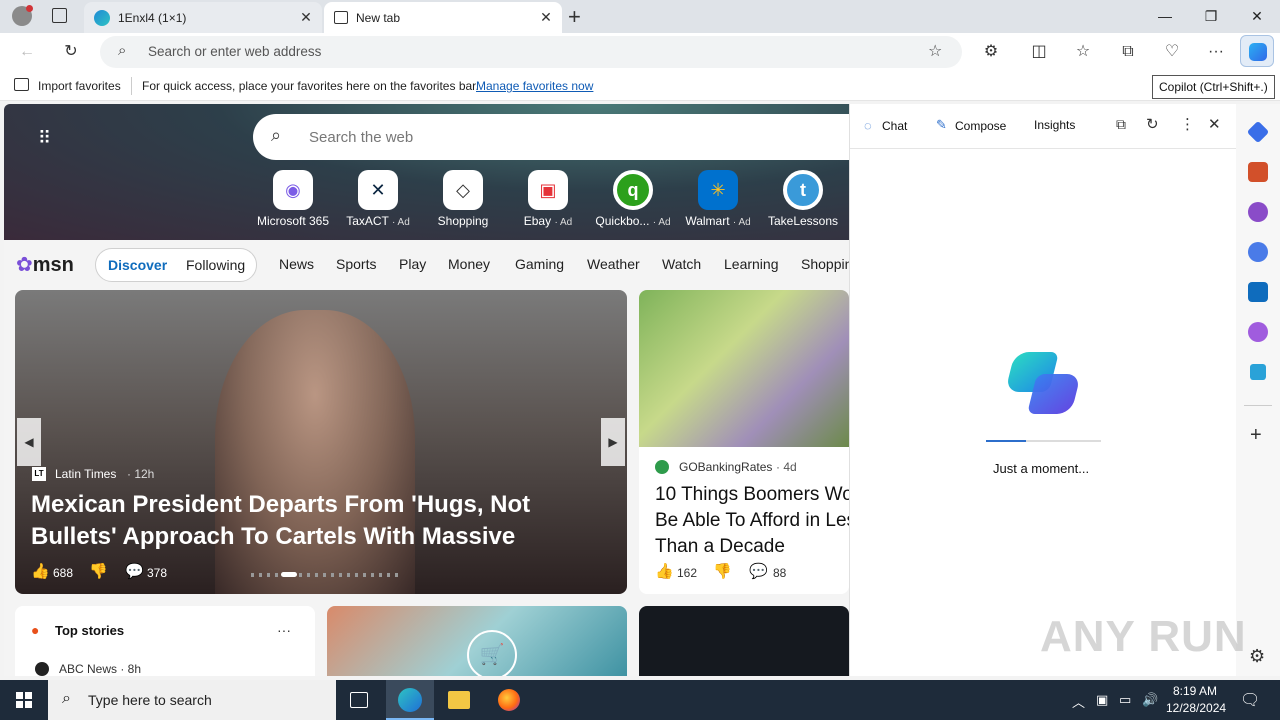  I want to click on shopping-tag-icon: ◇, so click(463, 190).